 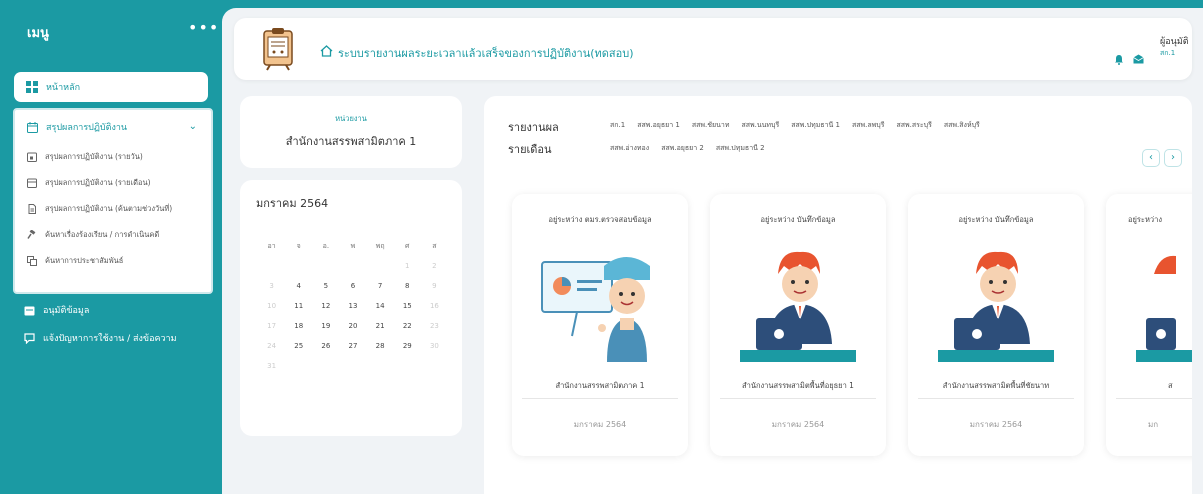 I want to click on next-button: ›, so click(x=1173, y=158).